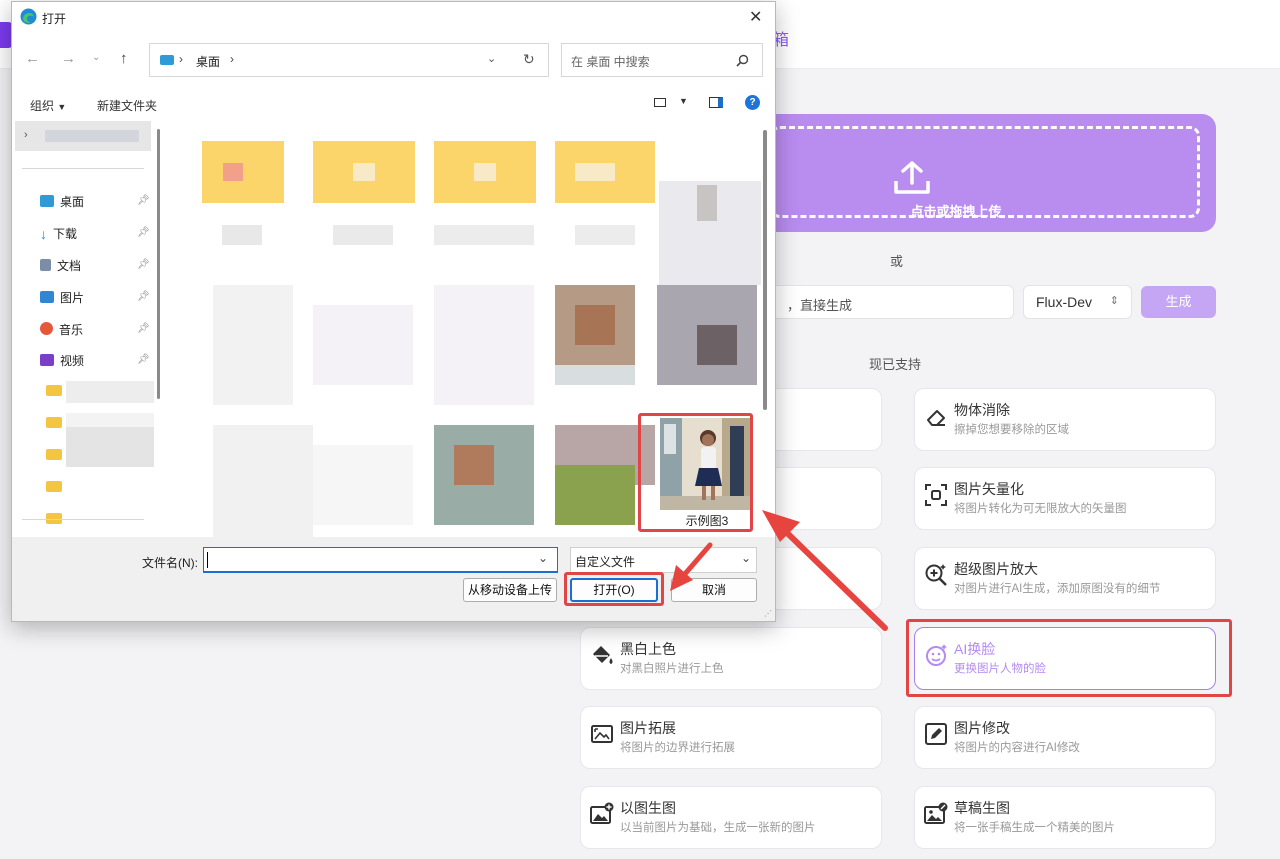  I want to click on text-cursor, so click(207, 560).